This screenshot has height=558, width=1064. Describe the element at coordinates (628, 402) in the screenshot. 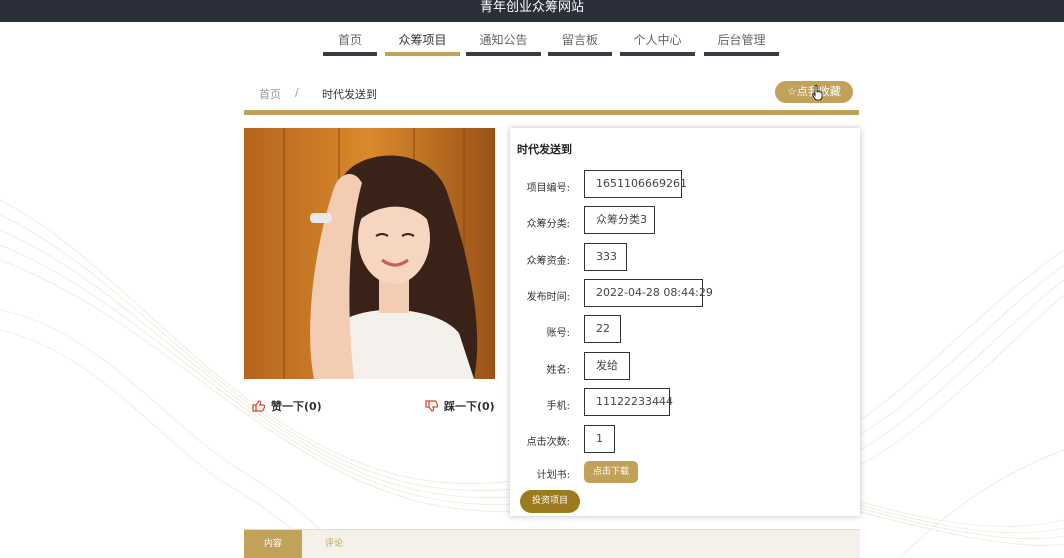

I see `field-value-phone: 11122233444` at that location.